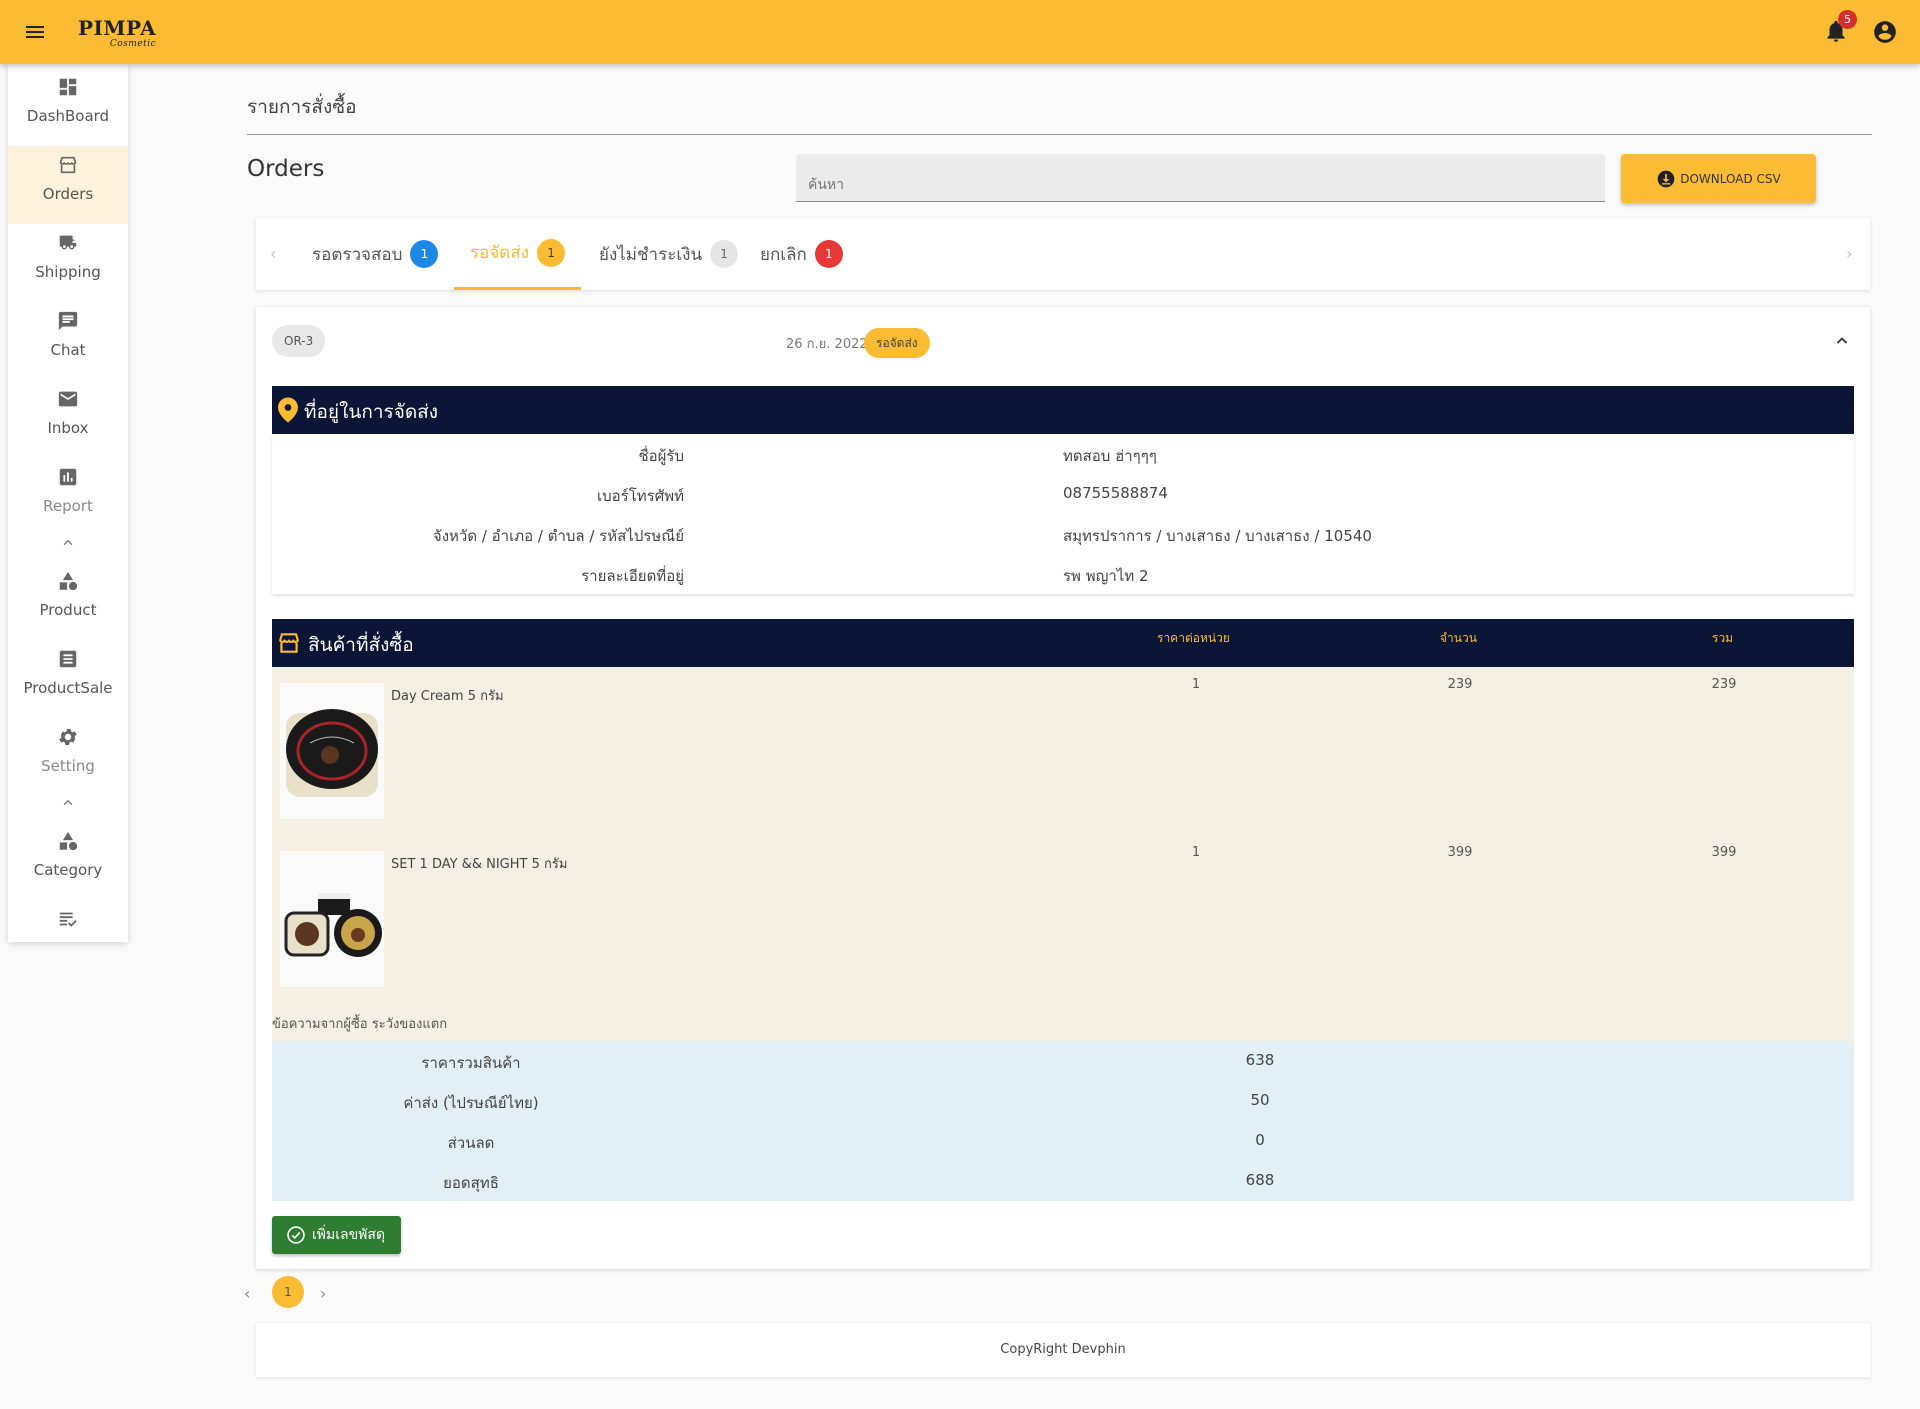 The image size is (1920, 1409). I want to click on address-row: รายละเอียดที่อยู่ รพ พญาไท 2, so click(1063, 574).